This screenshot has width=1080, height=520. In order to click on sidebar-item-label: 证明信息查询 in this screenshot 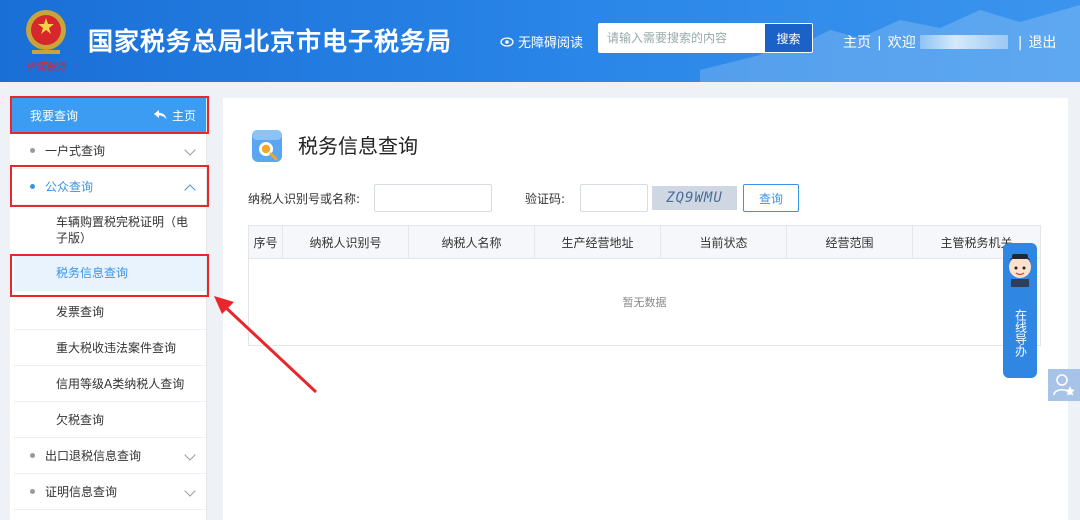, I will do `click(81, 492)`.